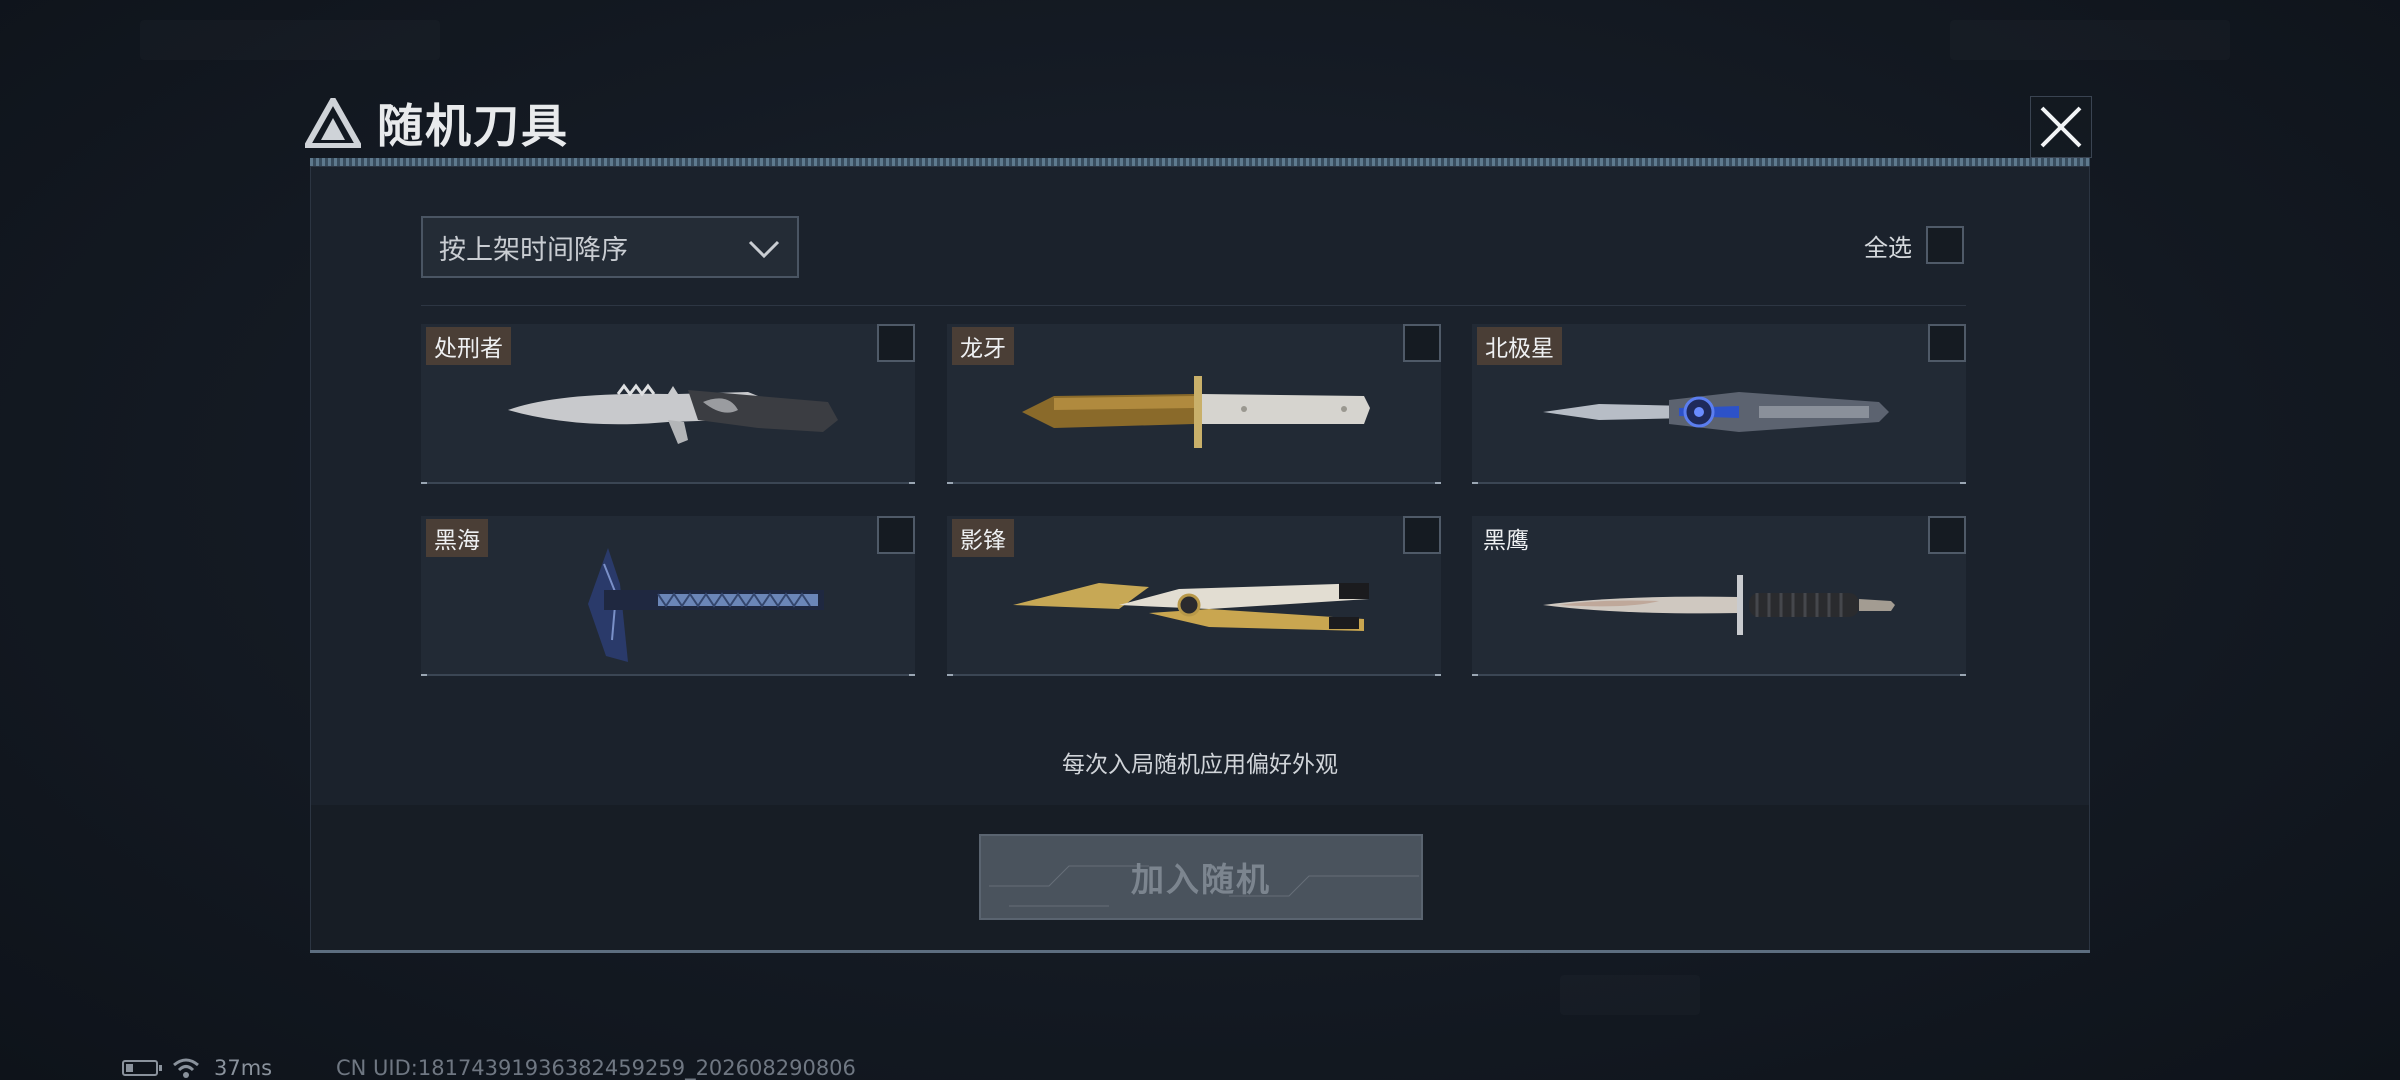 This screenshot has height=1080, width=2400. I want to click on dialog-accent-bar, so click(1200, 162).